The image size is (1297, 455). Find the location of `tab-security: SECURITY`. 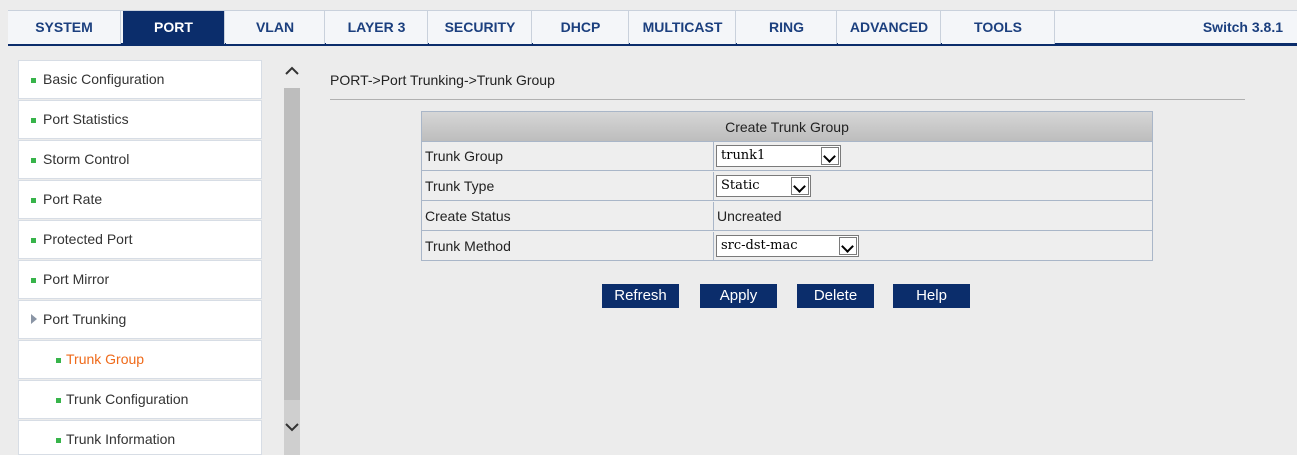

tab-security: SECURITY is located at coordinates (480, 27).